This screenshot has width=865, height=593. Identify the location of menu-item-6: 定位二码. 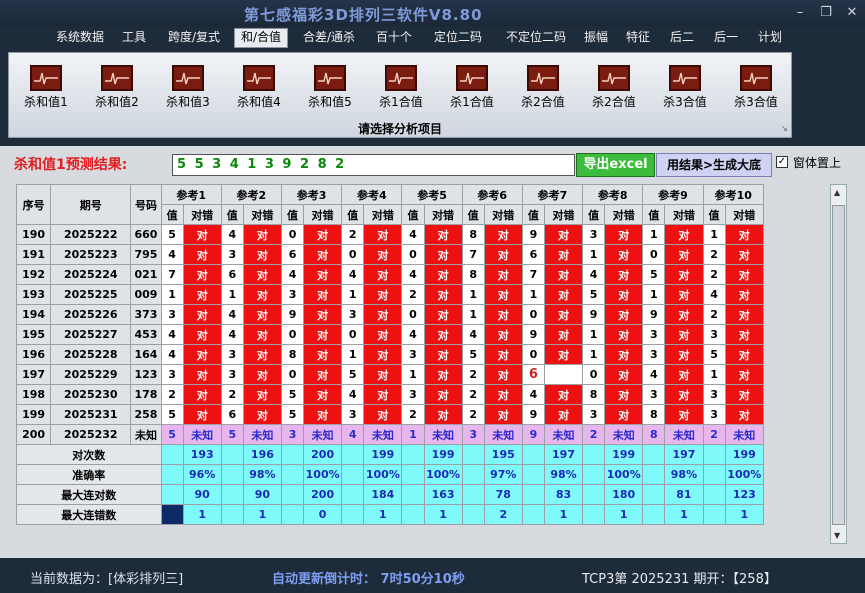
(458, 38).